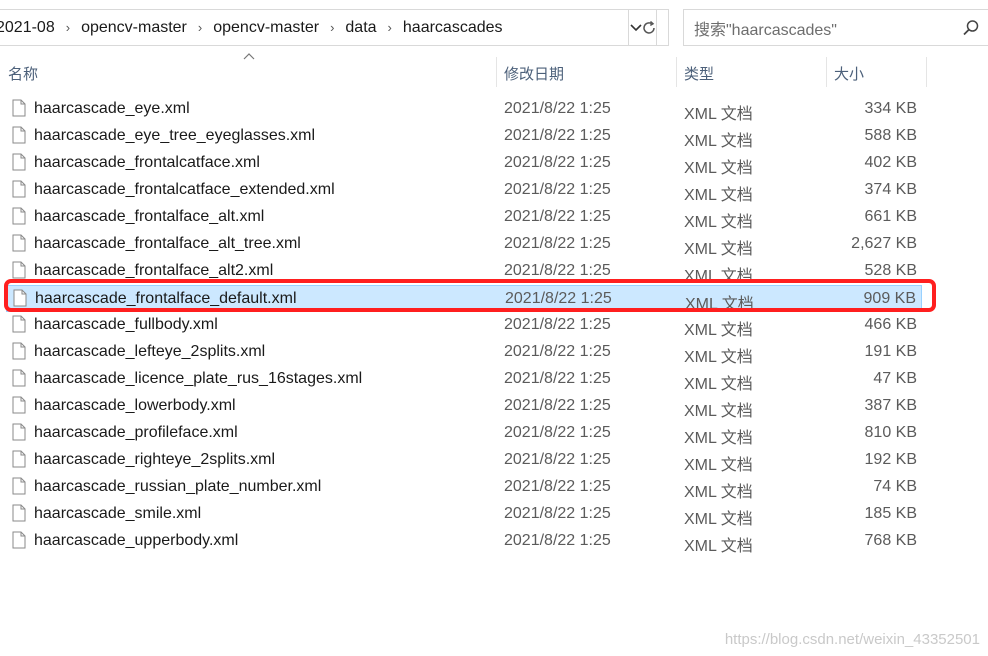 This screenshot has width=988, height=656. I want to click on file-size: 2,627 KB, so click(884, 243).